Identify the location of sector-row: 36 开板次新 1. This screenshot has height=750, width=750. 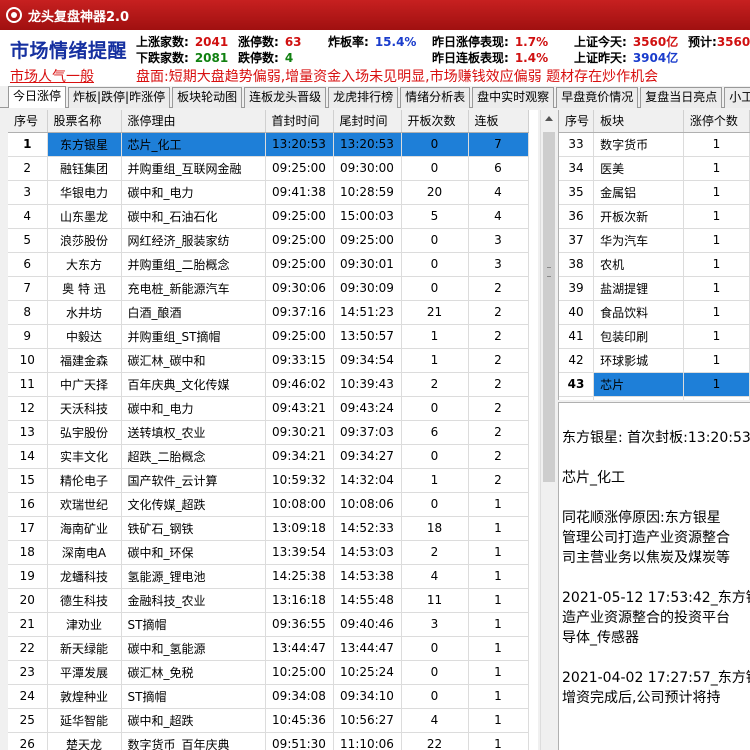
(654, 216).